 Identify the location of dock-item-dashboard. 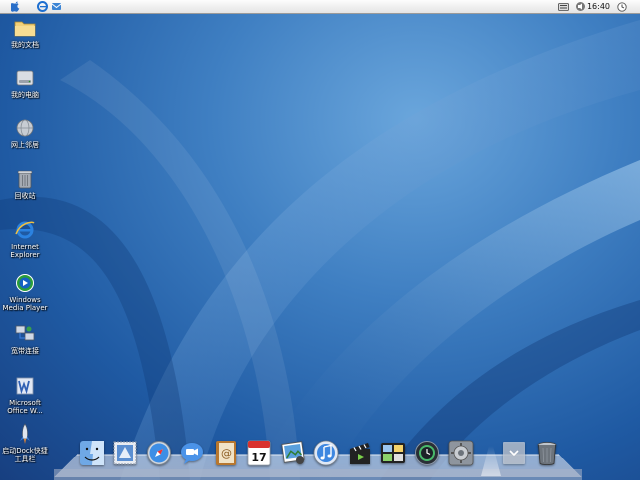
(393, 453).